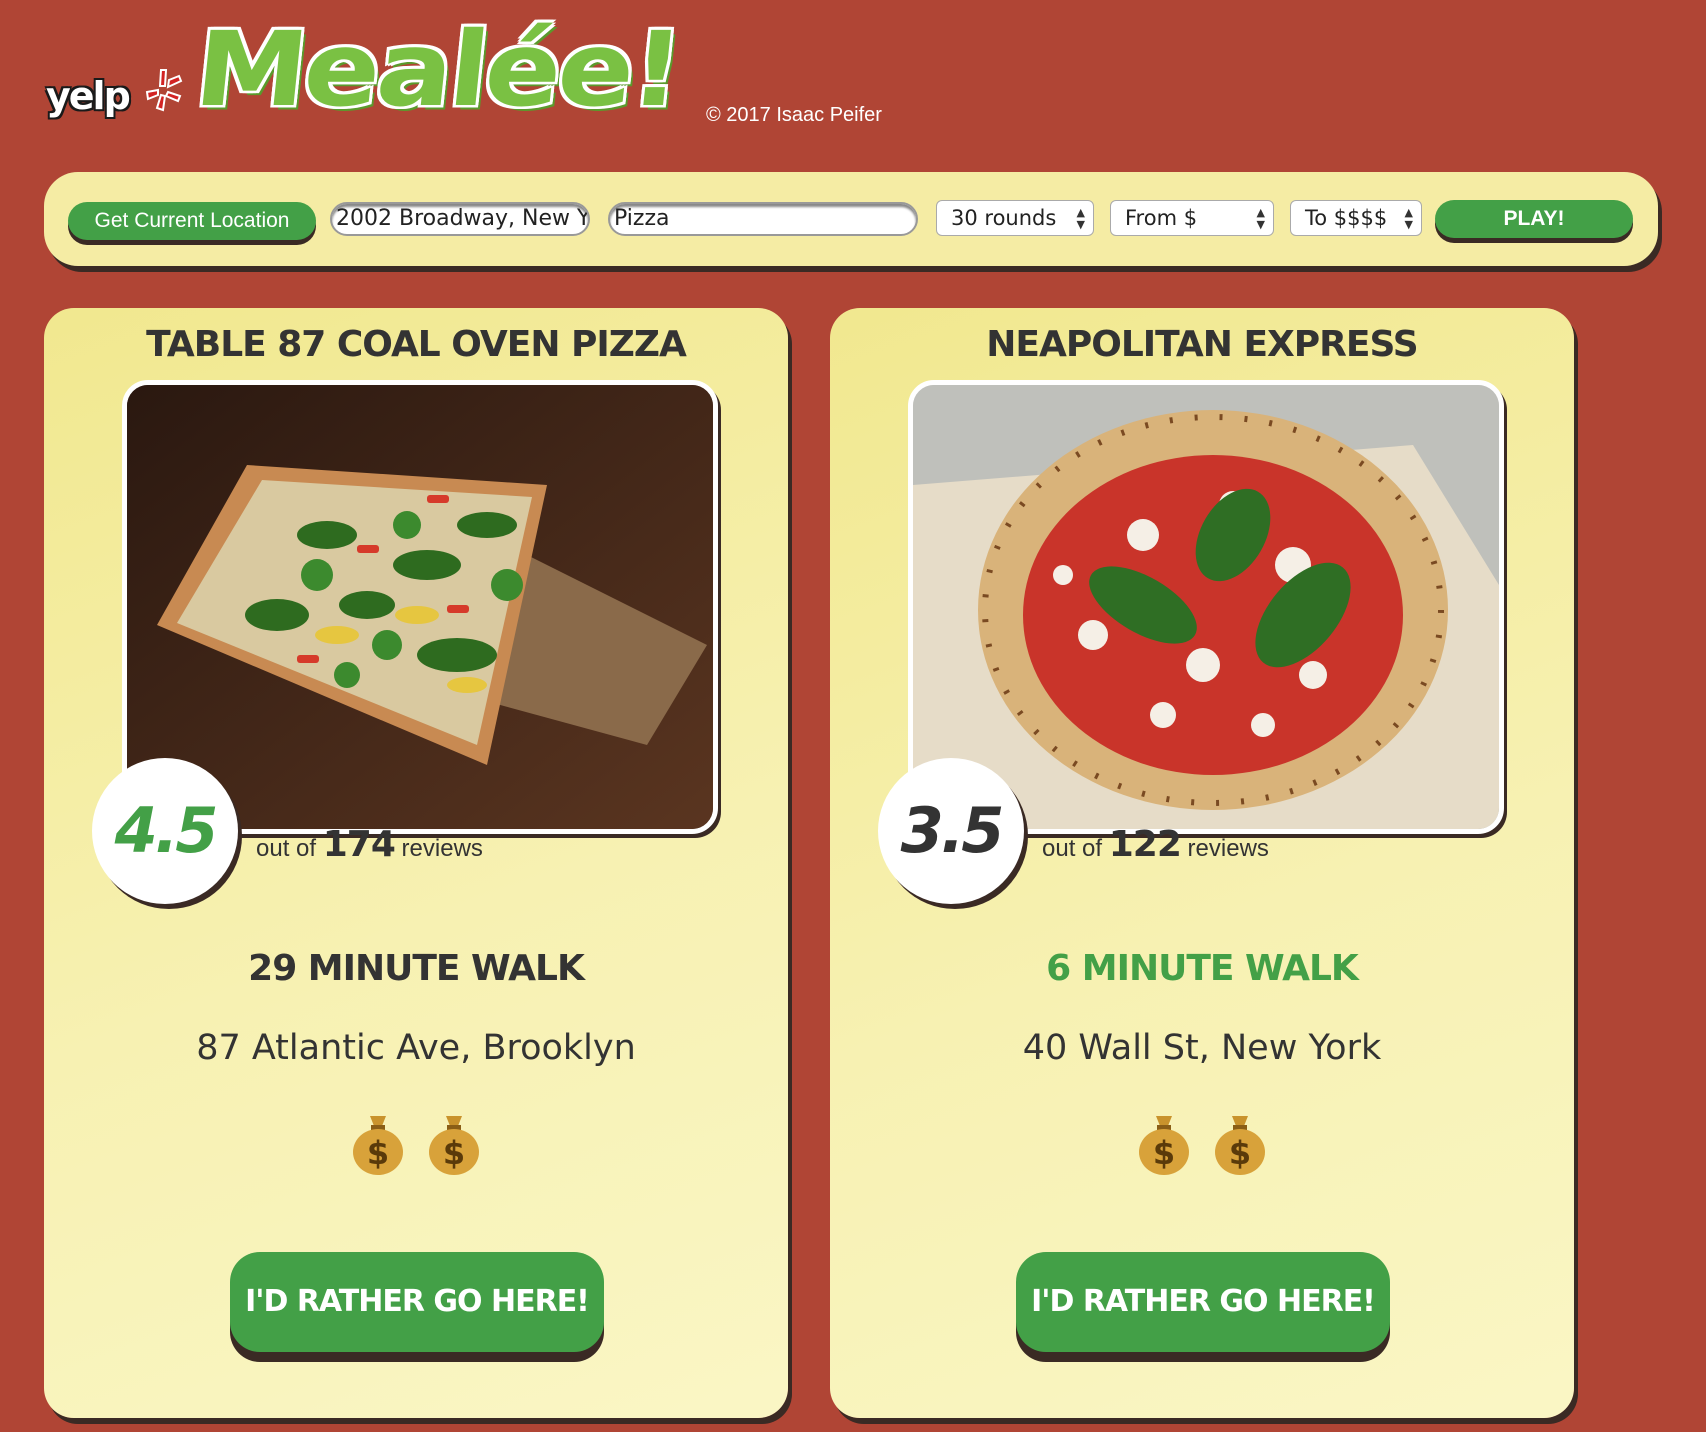  I want to click on restaurant-address: 87 Atlantic Ave, Brooklyn, so click(416, 1048).